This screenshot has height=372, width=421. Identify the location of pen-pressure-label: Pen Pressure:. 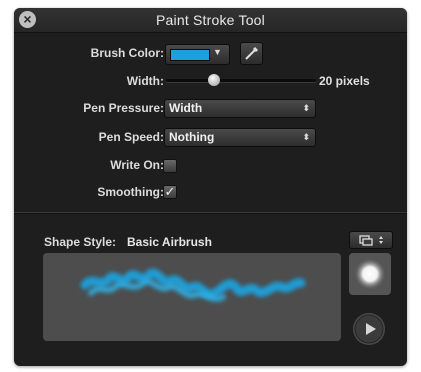
(123, 108).